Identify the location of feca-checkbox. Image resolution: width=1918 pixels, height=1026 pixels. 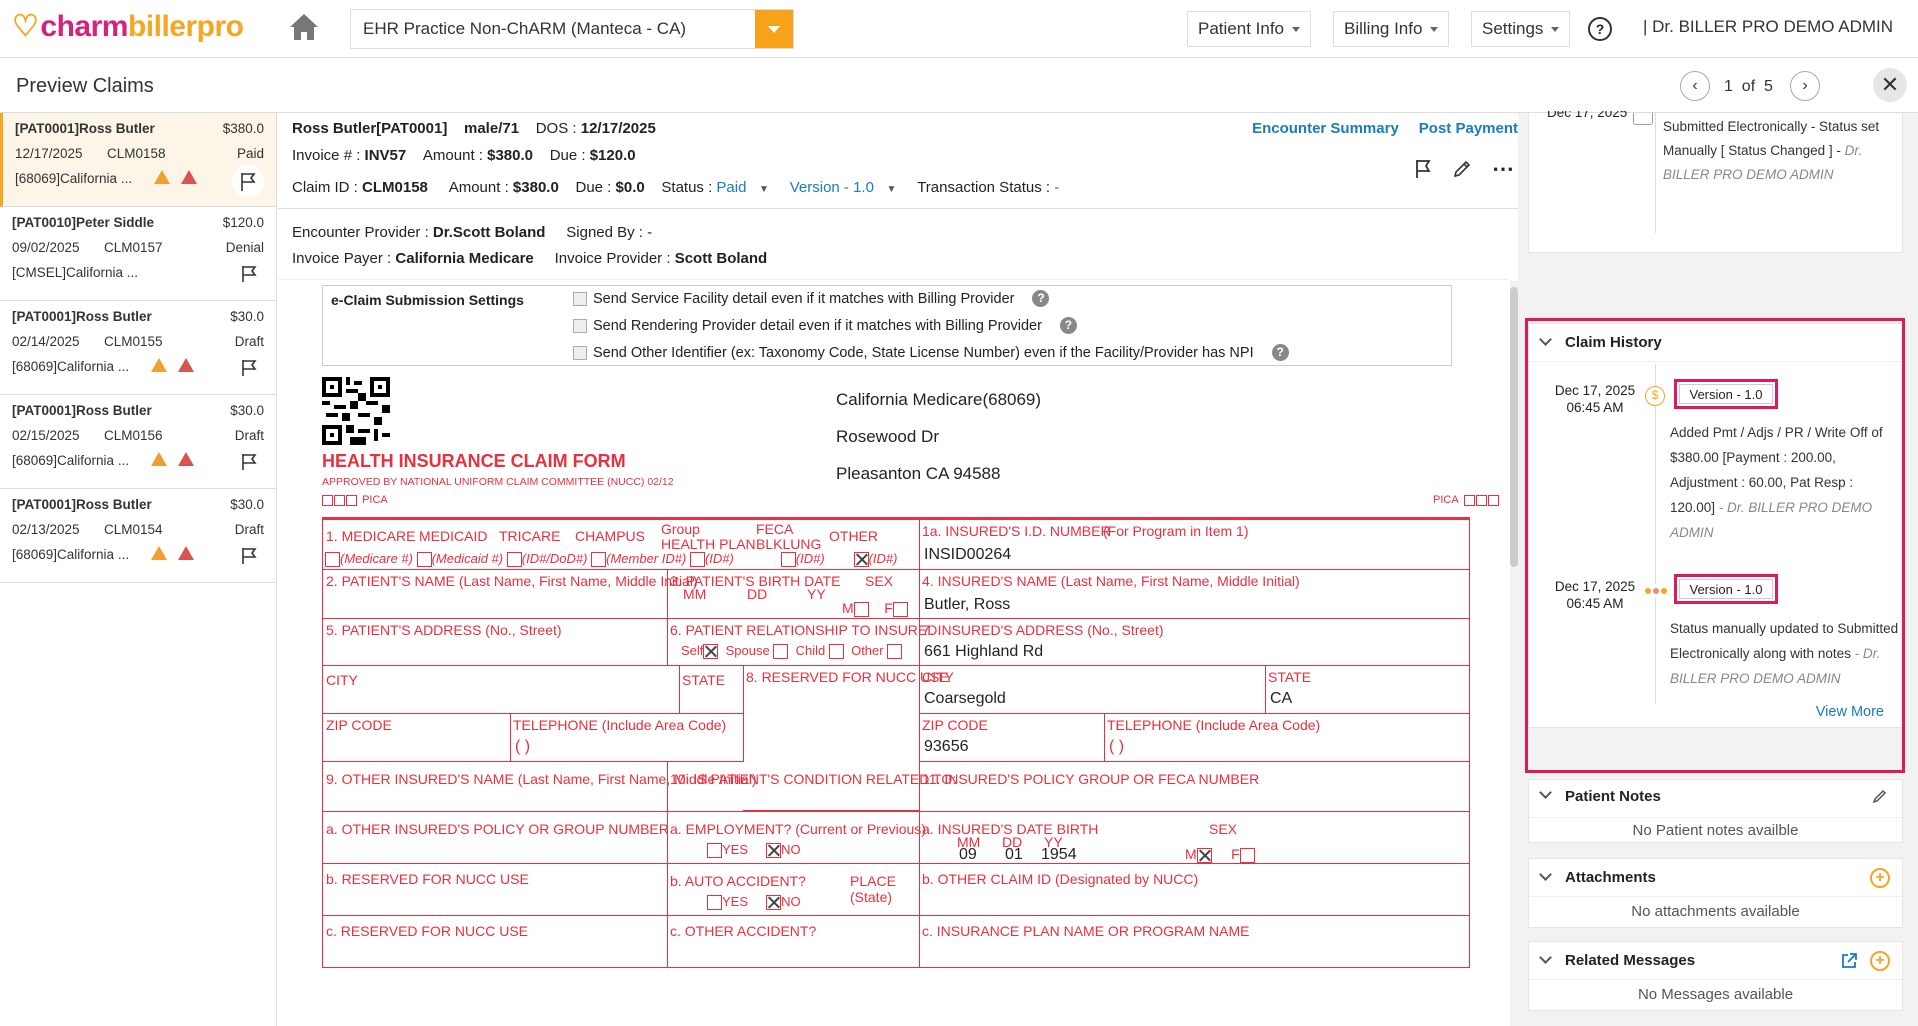
(788, 560).